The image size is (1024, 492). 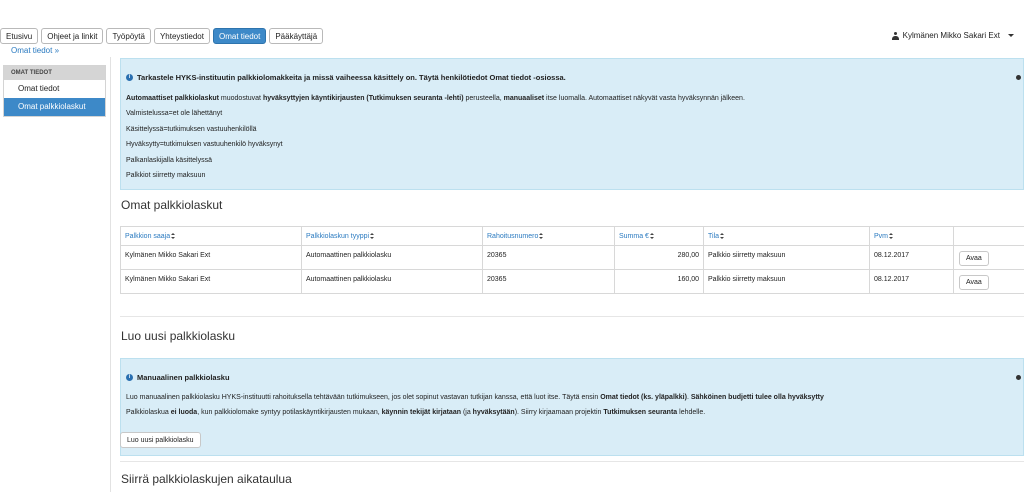 What do you see at coordinates (240, 98) in the screenshot?
I see `info-text: muodostuvat` at bounding box center [240, 98].